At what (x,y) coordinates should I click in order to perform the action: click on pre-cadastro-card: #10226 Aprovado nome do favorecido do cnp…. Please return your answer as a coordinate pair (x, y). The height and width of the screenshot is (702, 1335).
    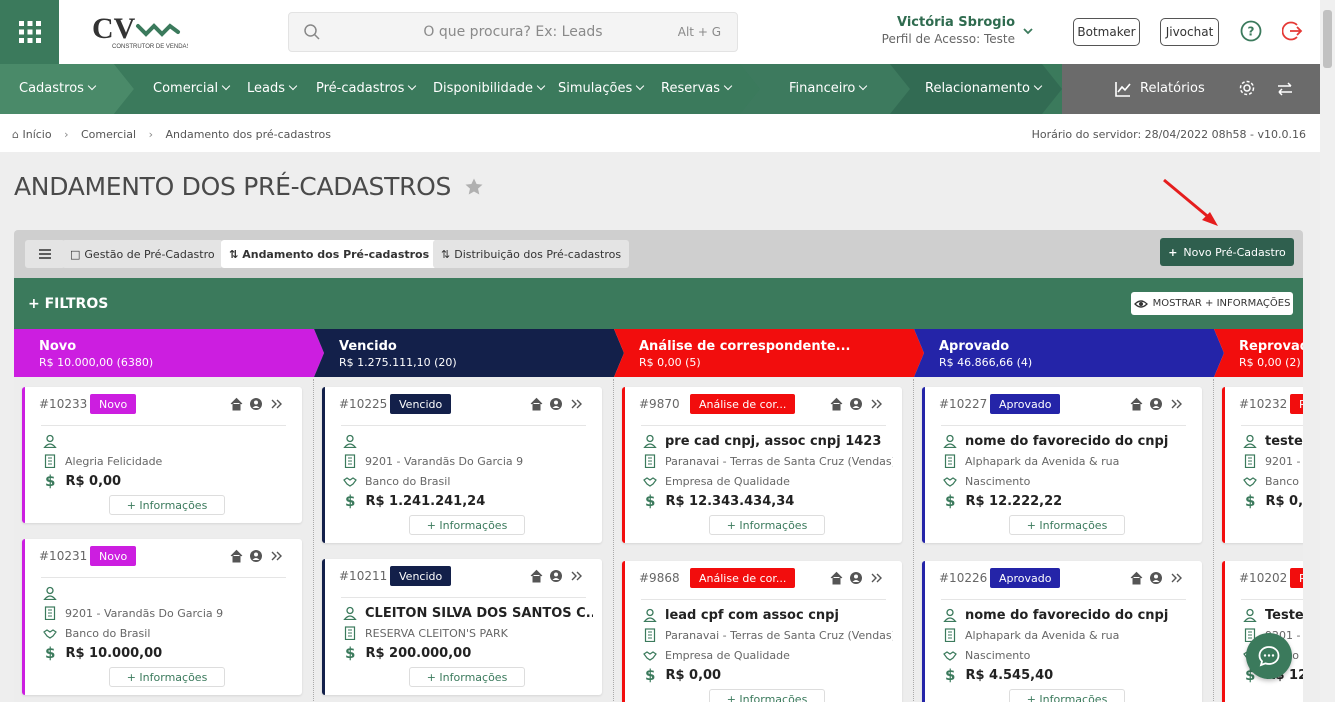
    Looking at the image, I should click on (1062, 631).